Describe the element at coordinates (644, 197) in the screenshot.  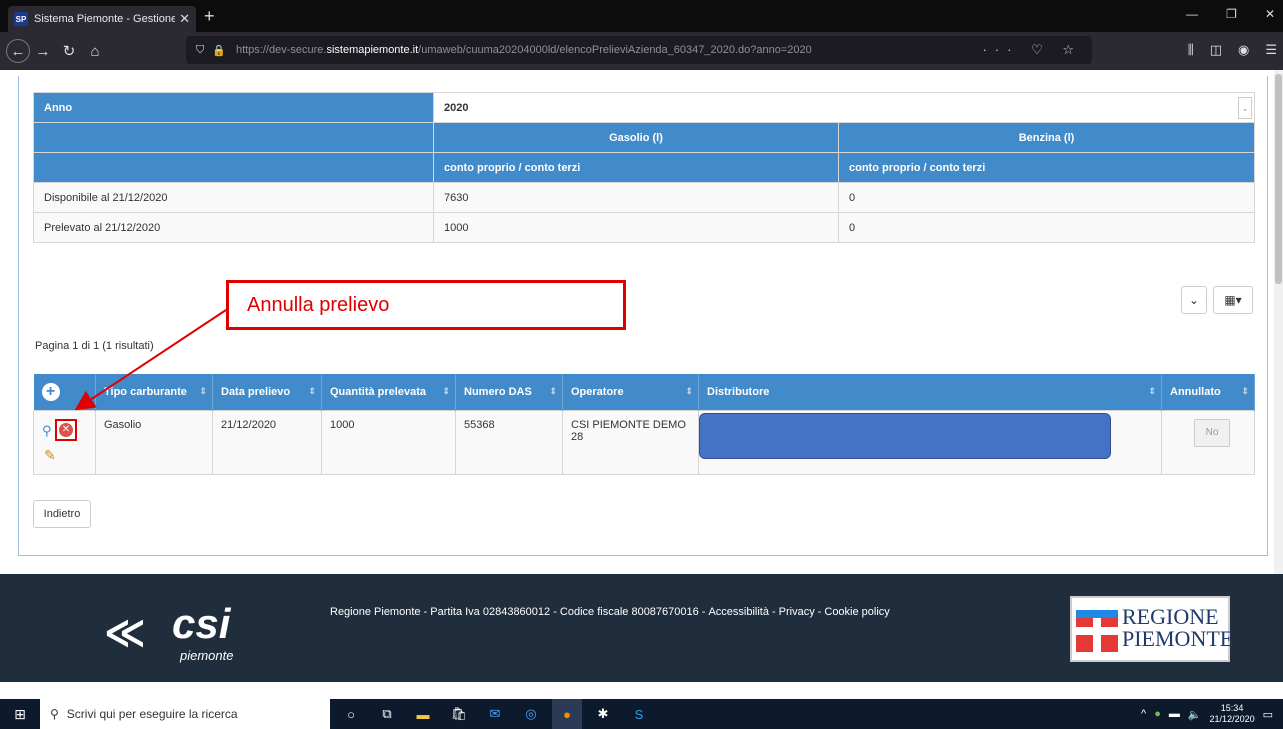
I see `table-row: Disponibile al 21/12/2020 7630 0` at that location.